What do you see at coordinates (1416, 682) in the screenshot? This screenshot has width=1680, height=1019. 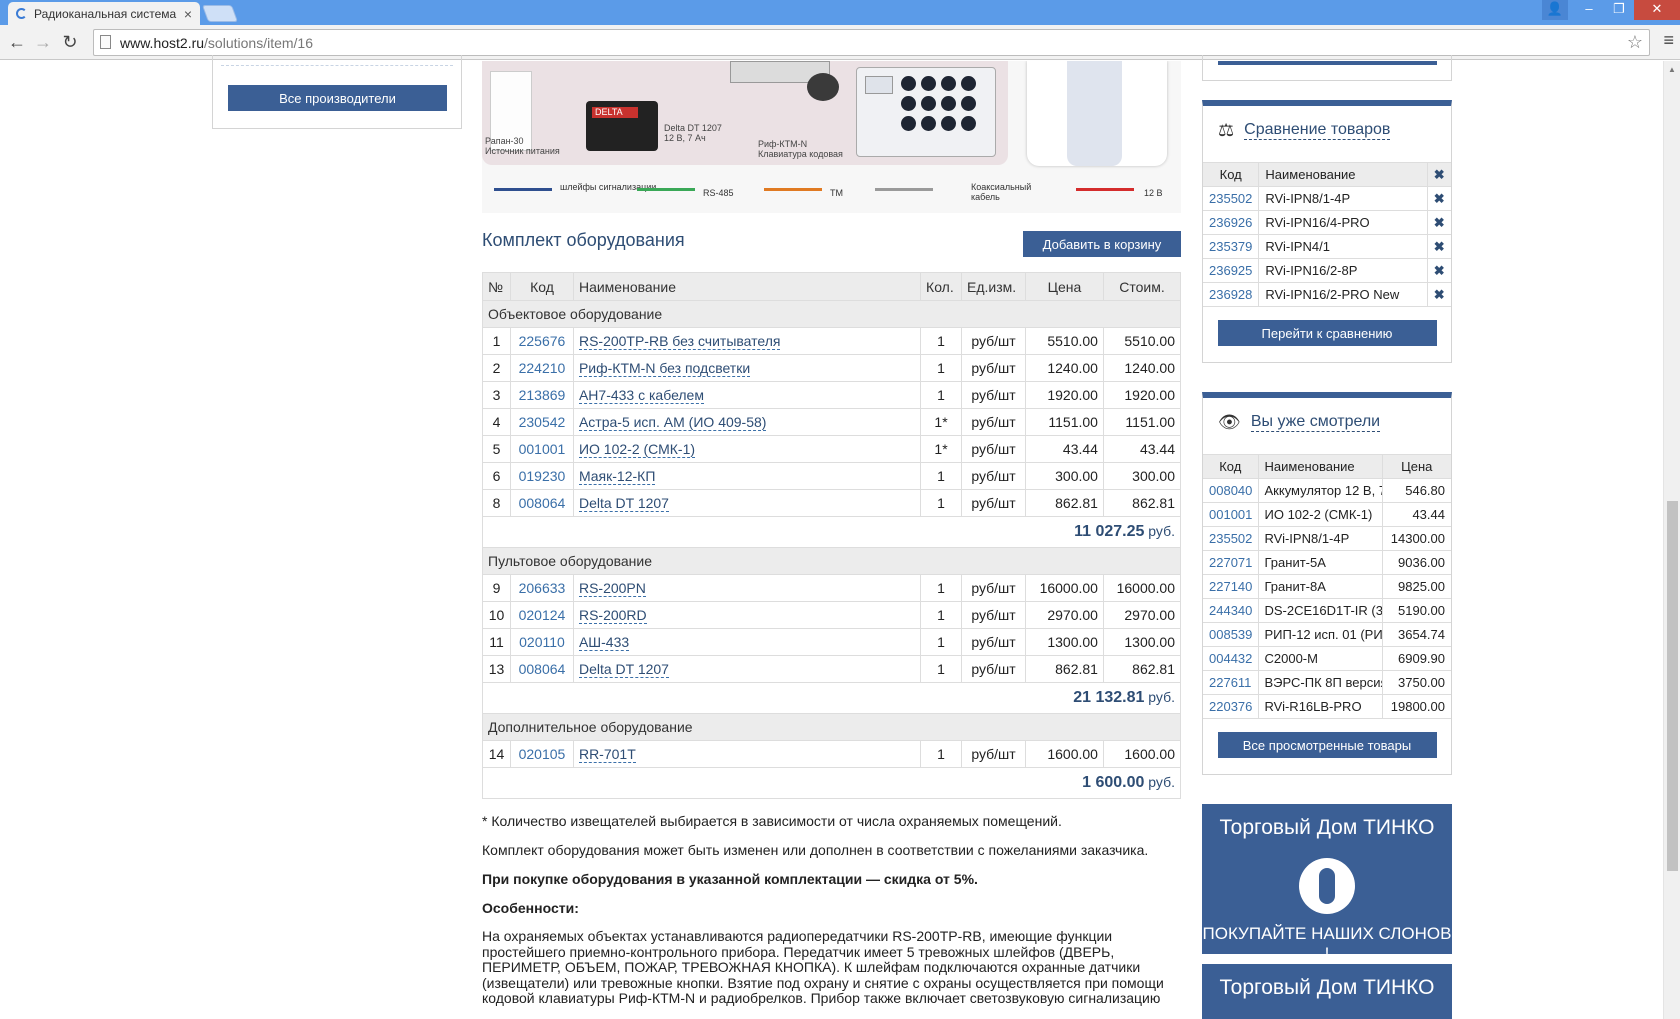 I see `viewed-price: 3750.00` at bounding box center [1416, 682].